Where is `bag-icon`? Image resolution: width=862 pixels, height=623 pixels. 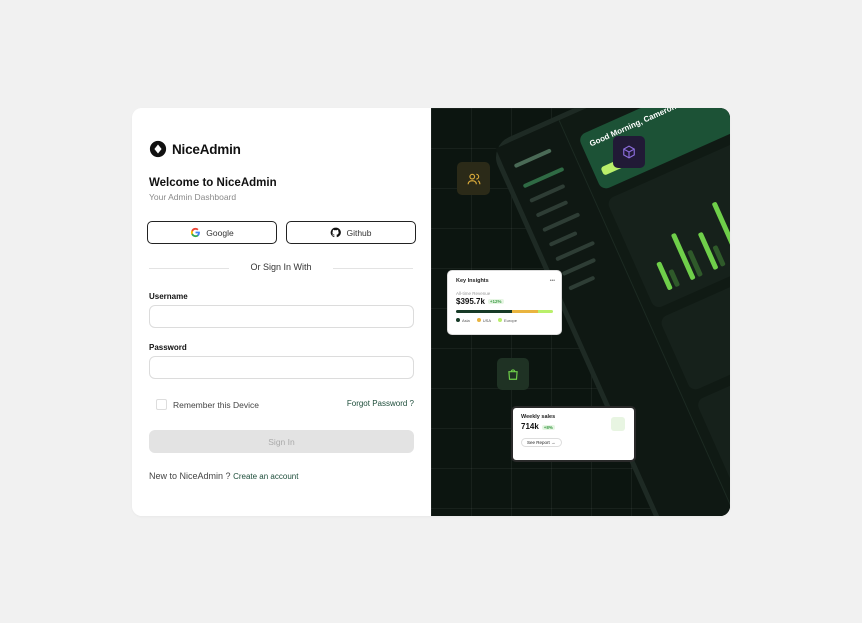 bag-icon is located at coordinates (618, 424).